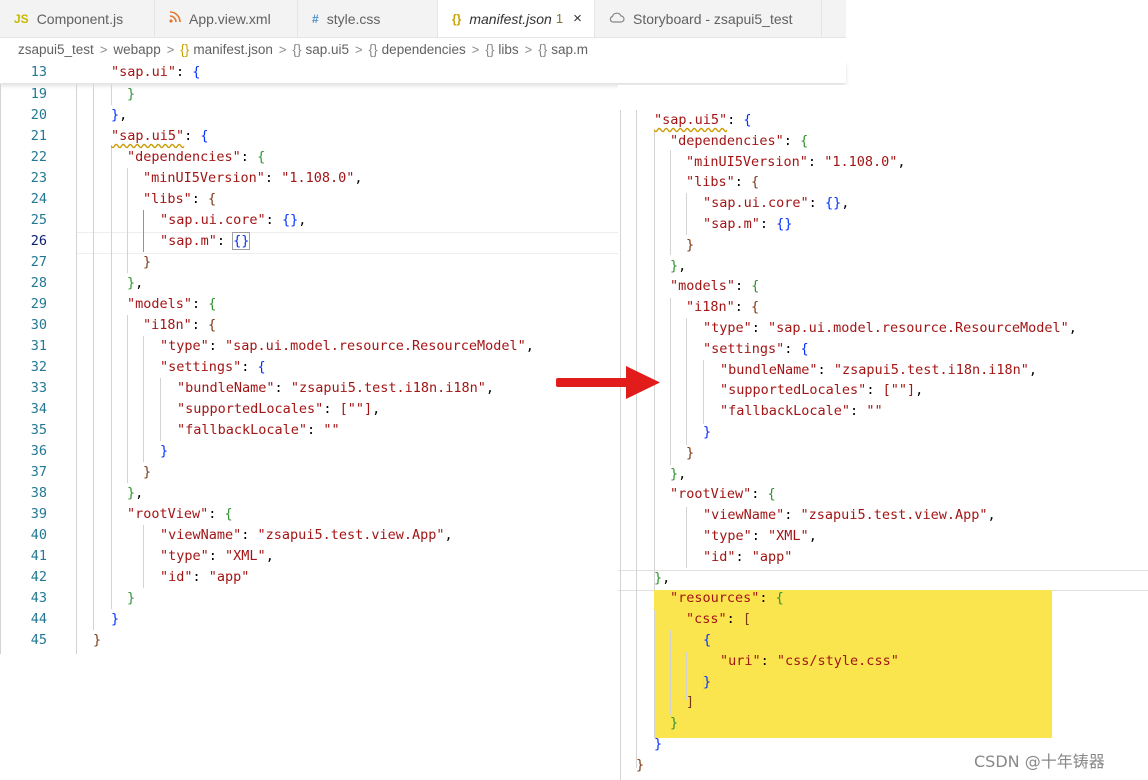 Image resolution: width=1148 pixels, height=780 pixels. I want to click on code-line: "bundleName": "zsapui5.test.i18n.i18n",, so click(878, 370).